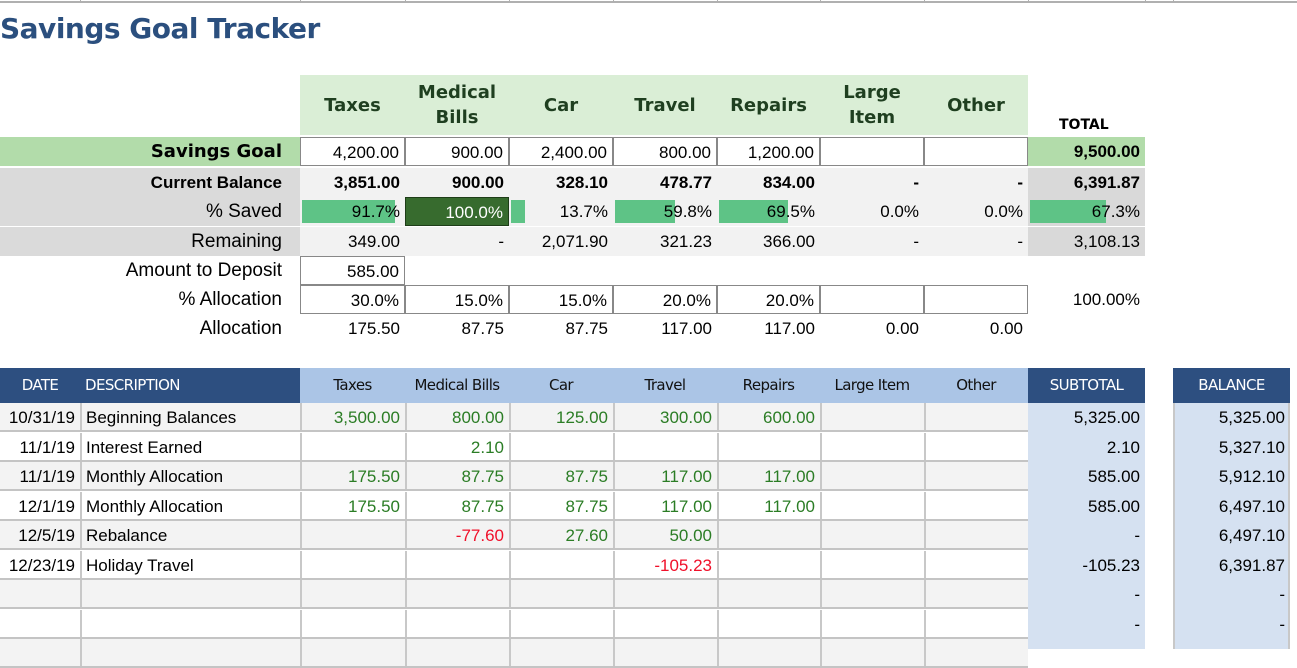 This screenshot has width=1297, height=668. What do you see at coordinates (768, 385) in the screenshot?
I see `column-header-repairs: Repairs` at bounding box center [768, 385].